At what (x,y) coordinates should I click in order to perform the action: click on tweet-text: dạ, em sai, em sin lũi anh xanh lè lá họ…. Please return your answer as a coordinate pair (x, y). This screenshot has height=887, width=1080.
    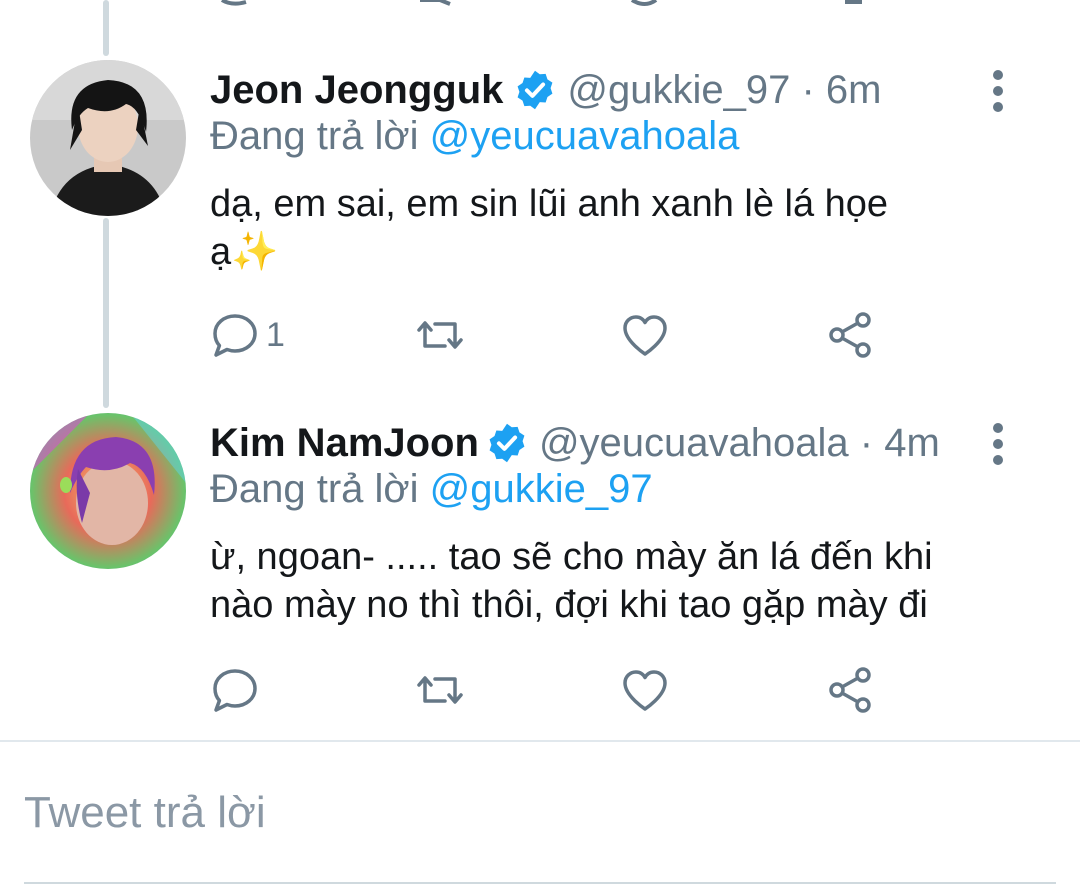
    Looking at the image, I should click on (620, 228).